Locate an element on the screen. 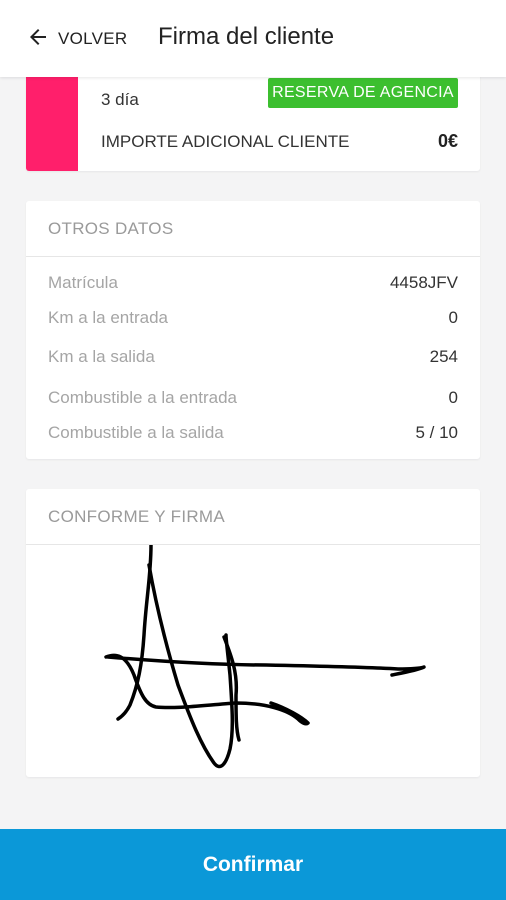  reservation-type-badge: RESERVA DE AGENCIA is located at coordinates (363, 93).